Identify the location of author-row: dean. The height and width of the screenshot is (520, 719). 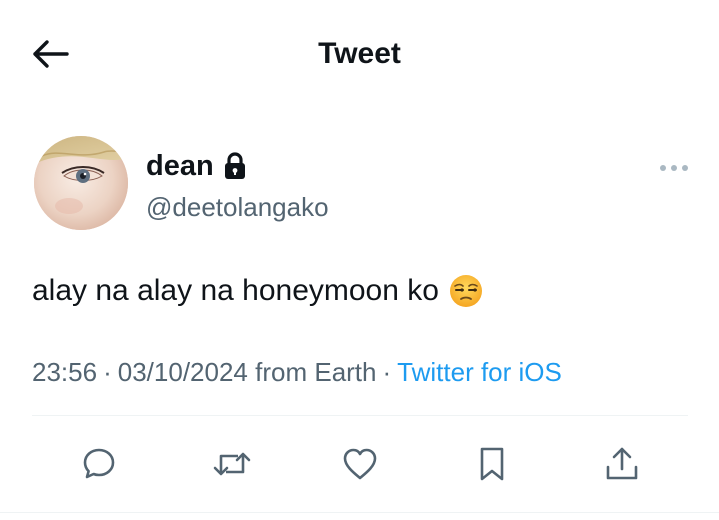
(196, 166).